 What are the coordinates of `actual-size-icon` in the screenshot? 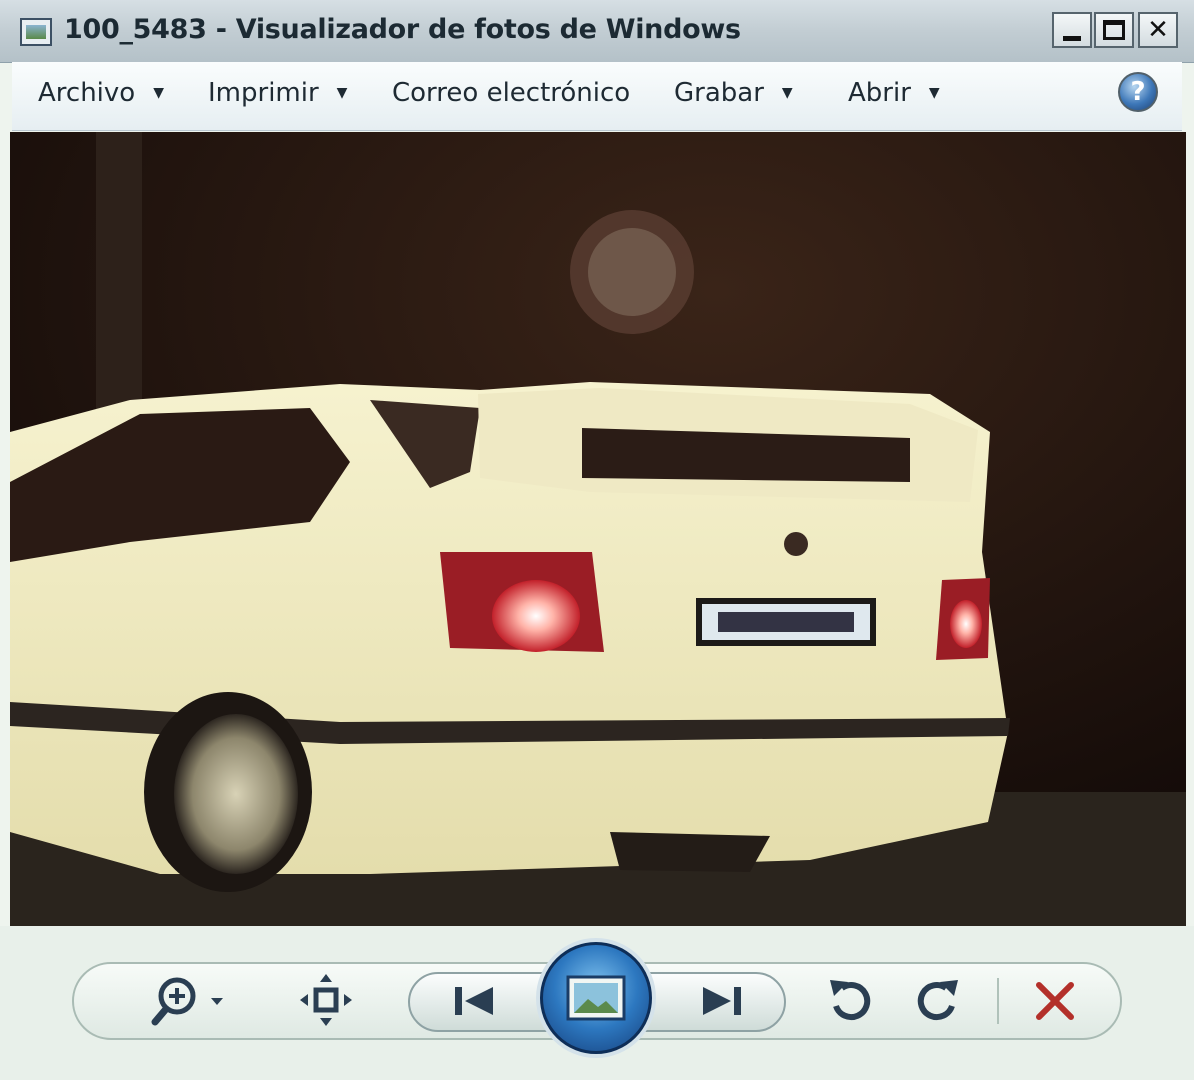 It's located at (326, 1000).